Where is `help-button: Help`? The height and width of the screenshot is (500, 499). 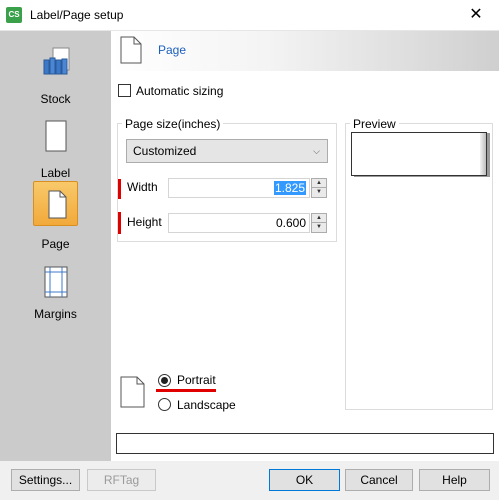
help-button: Help is located at coordinates (454, 480).